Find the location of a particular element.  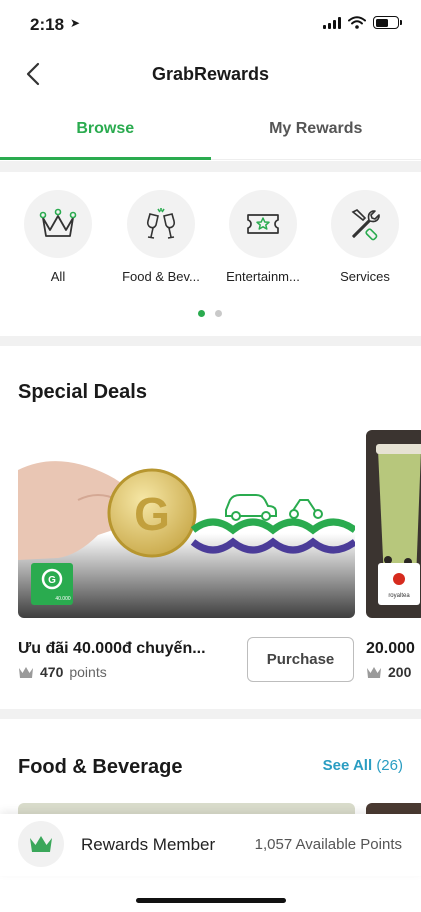

pagination-dot-active is located at coordinates (201, 313).